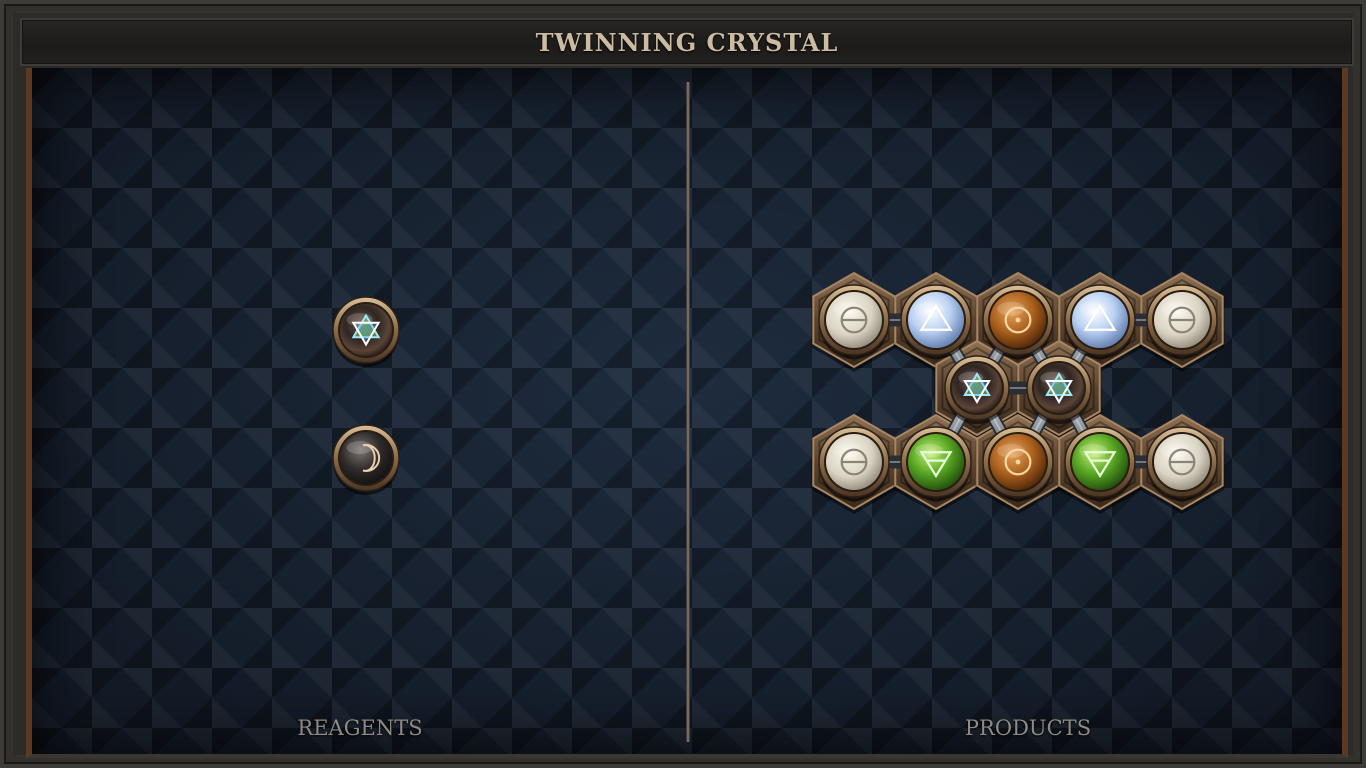 Image resolution: width=1366 pixels, height=768 pixels. I want to click on reagent-atom-mors, so click(366, 459).